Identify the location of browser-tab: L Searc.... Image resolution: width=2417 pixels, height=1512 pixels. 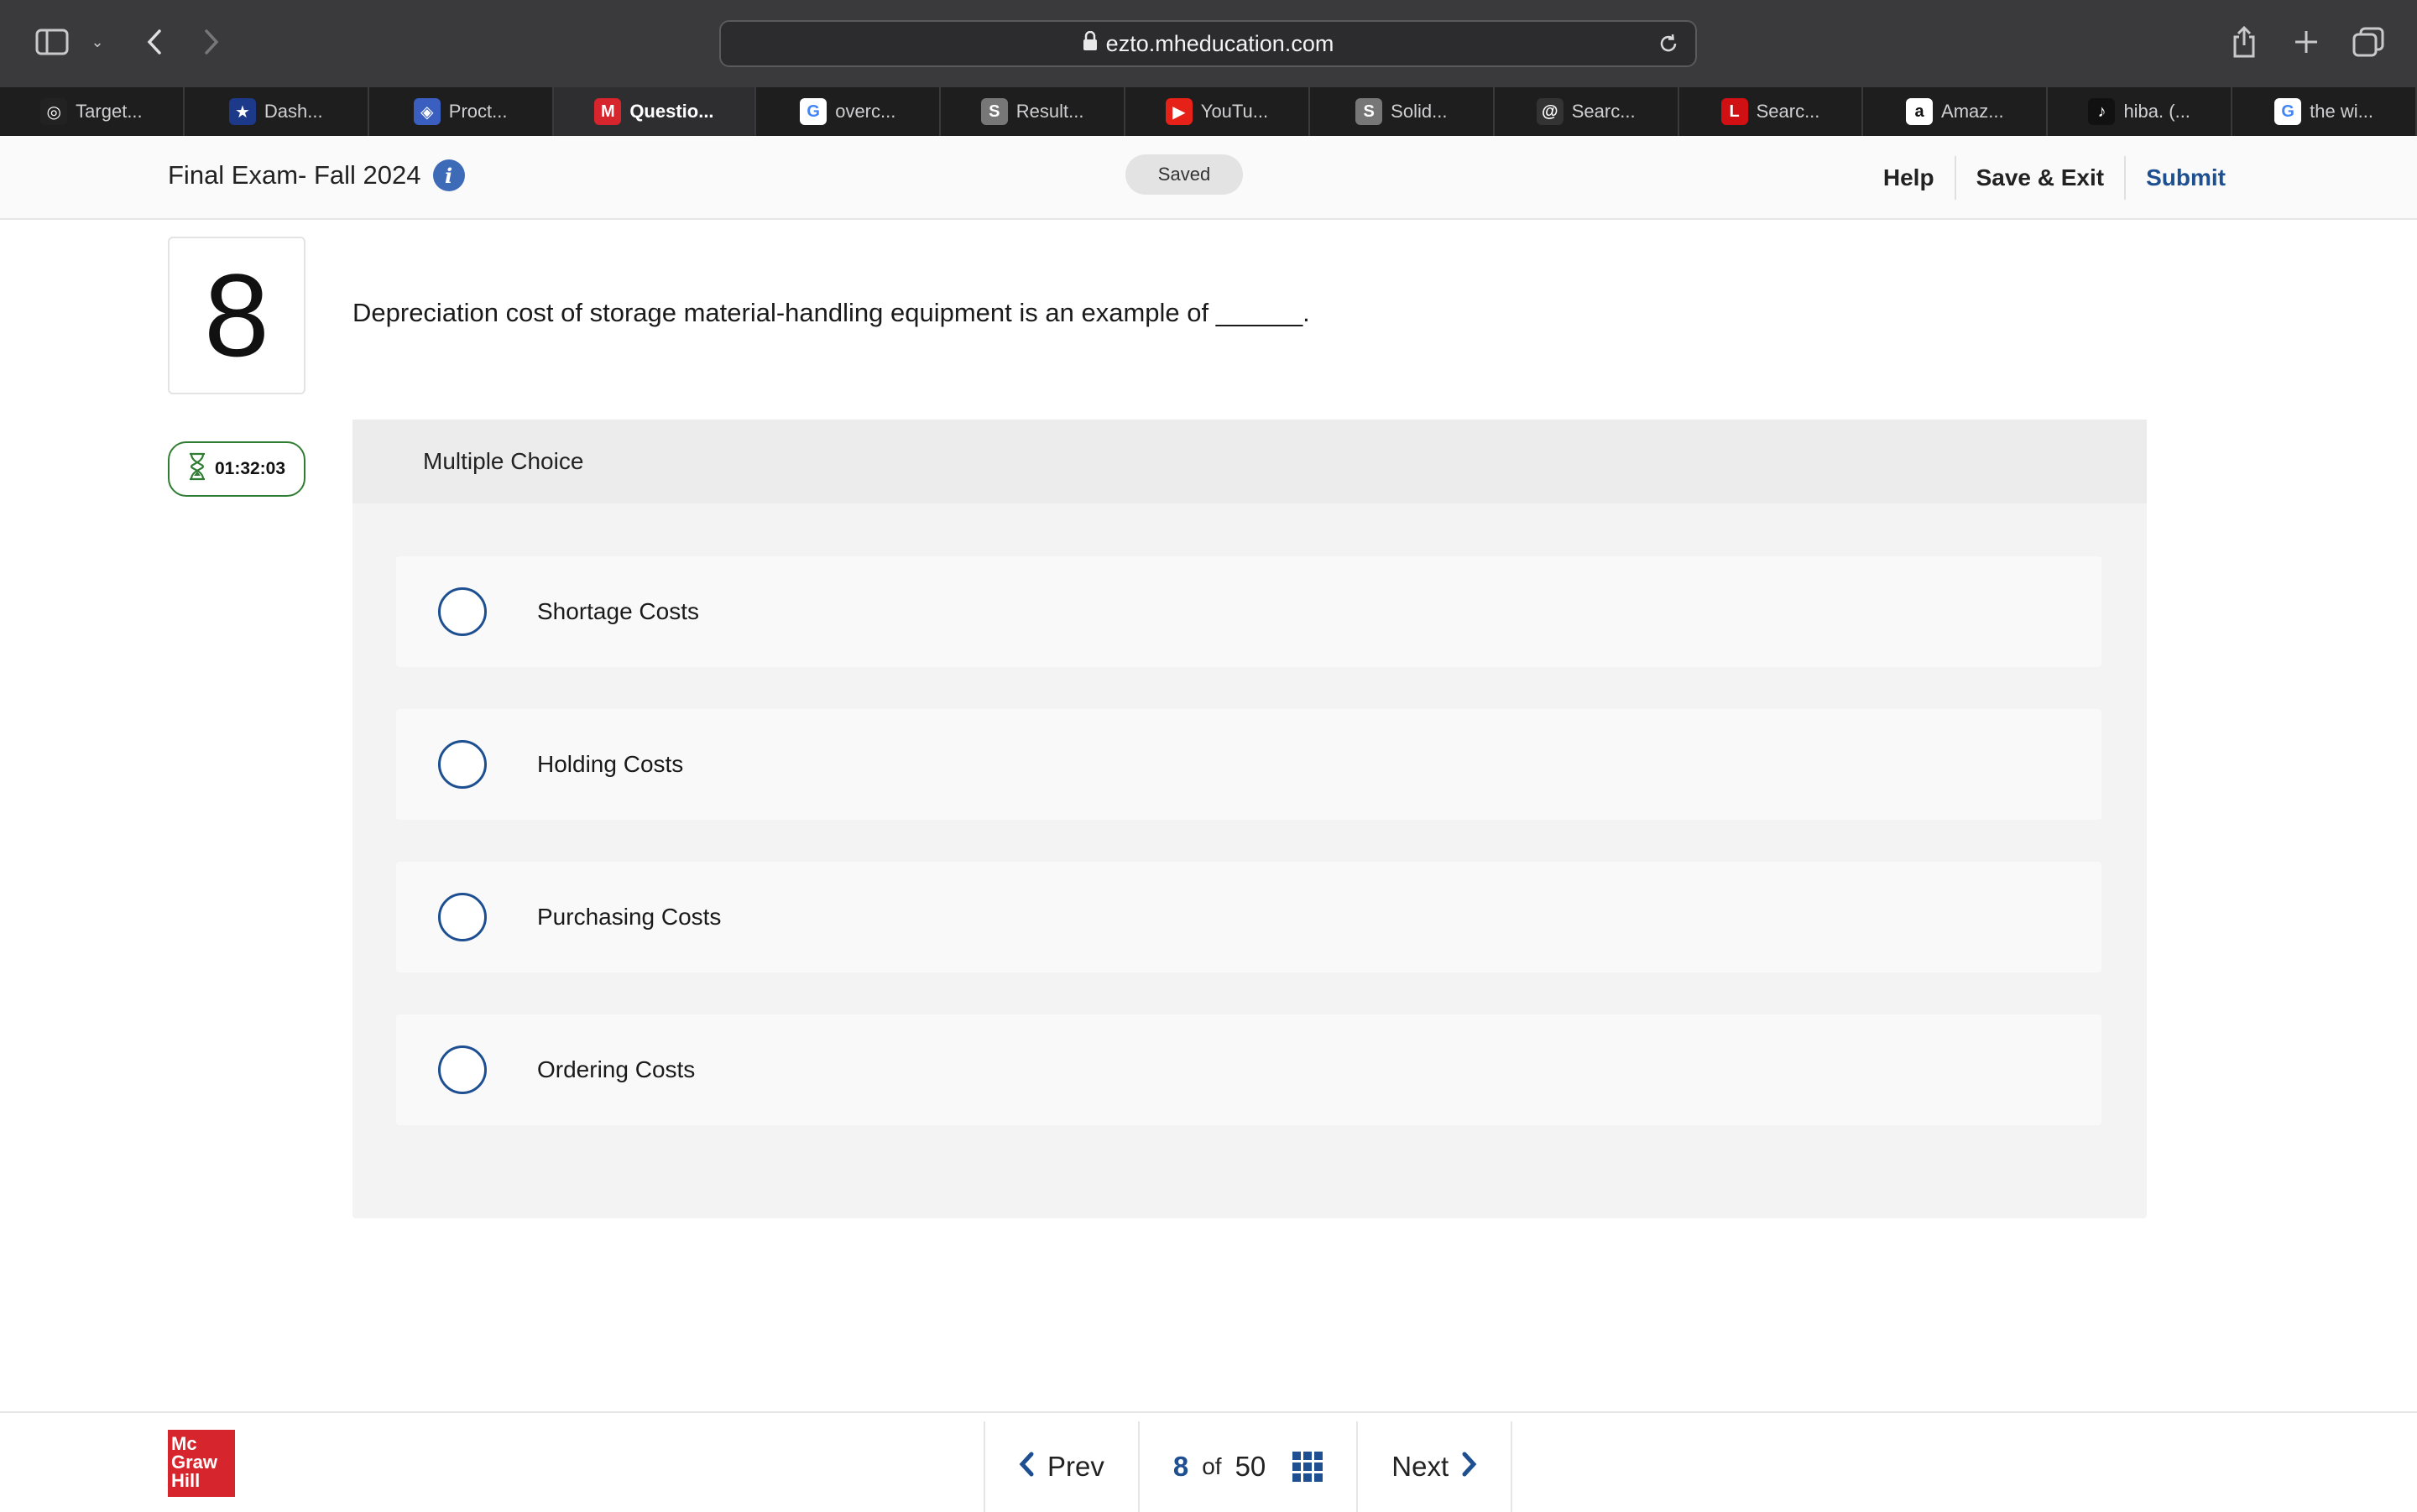
(1771, 112).